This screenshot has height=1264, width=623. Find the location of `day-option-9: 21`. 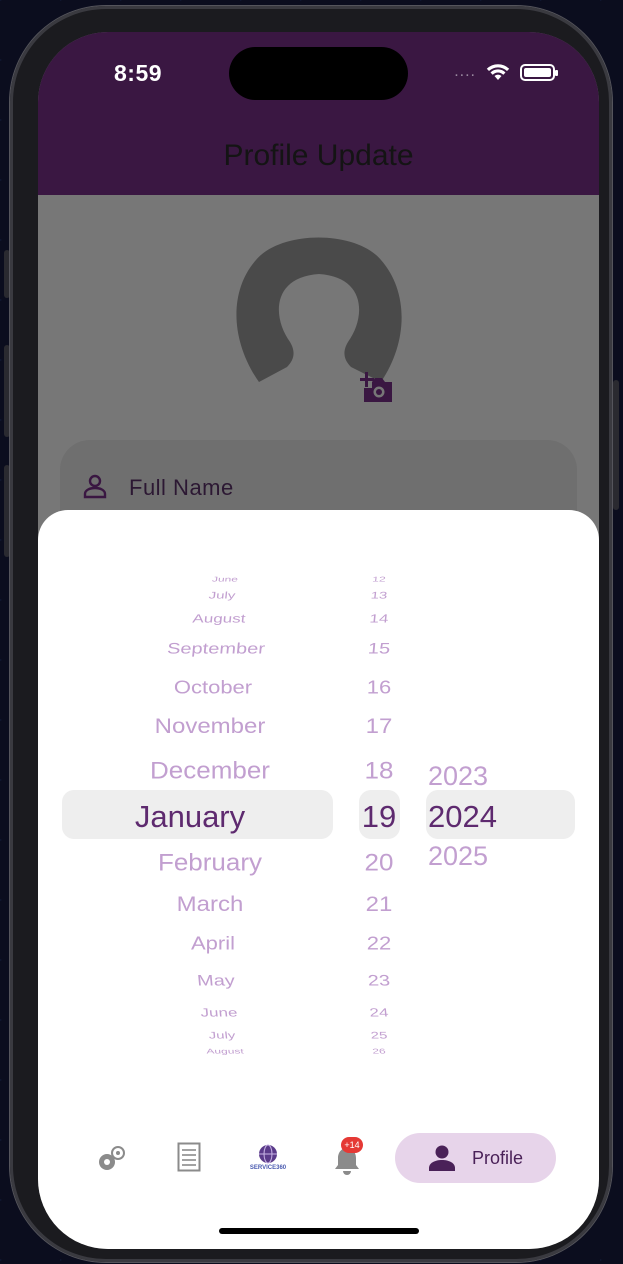

day-option-9: 21 is located at coordinates (379, 905).